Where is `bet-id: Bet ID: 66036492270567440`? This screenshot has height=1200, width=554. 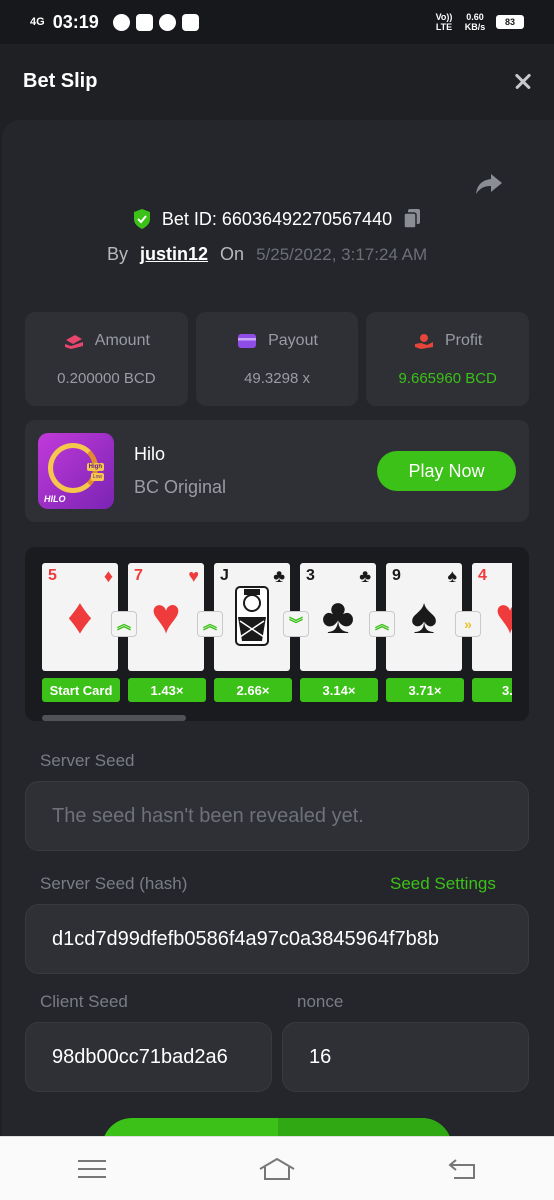
bet-id: Bet ID: 66036492270567440 is located at coordinates (277, 218).